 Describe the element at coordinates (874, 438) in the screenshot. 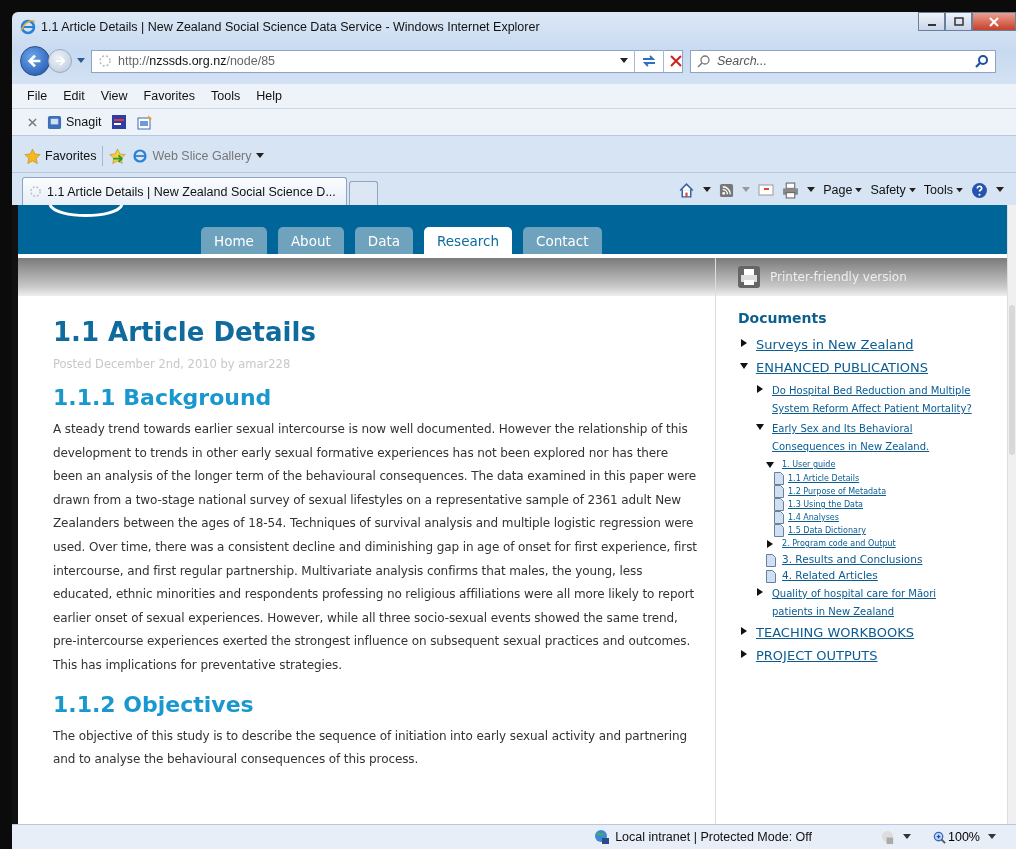

I see `tree-link: Early Sex and Its Behavioral Consequences in New Zealand.` at that location.